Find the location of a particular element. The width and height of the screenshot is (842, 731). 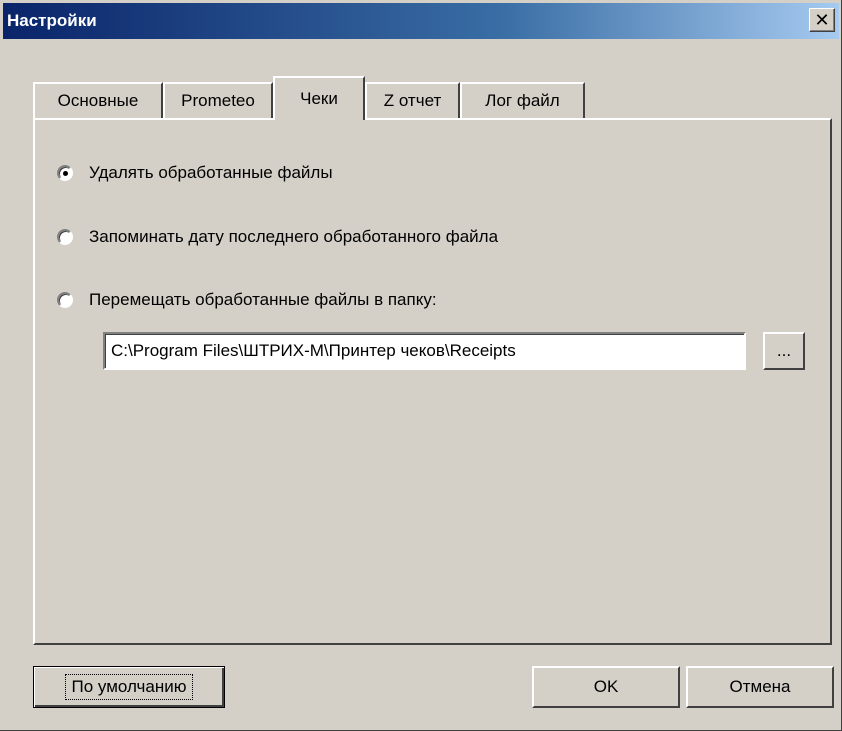

cancel-button: Отмена is located at coordinates (760, 687).